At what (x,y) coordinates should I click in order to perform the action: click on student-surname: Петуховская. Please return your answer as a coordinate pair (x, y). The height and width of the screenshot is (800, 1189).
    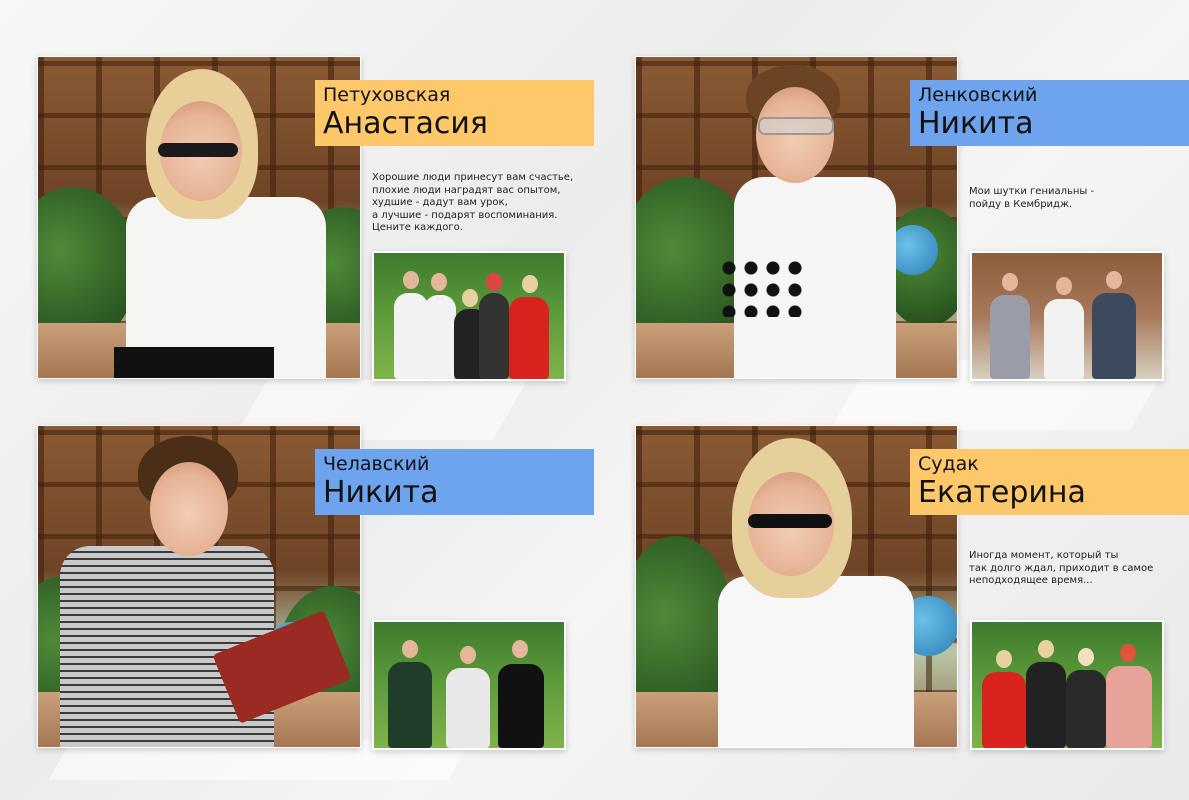
    Looking at the image, I should click on (387, 95).